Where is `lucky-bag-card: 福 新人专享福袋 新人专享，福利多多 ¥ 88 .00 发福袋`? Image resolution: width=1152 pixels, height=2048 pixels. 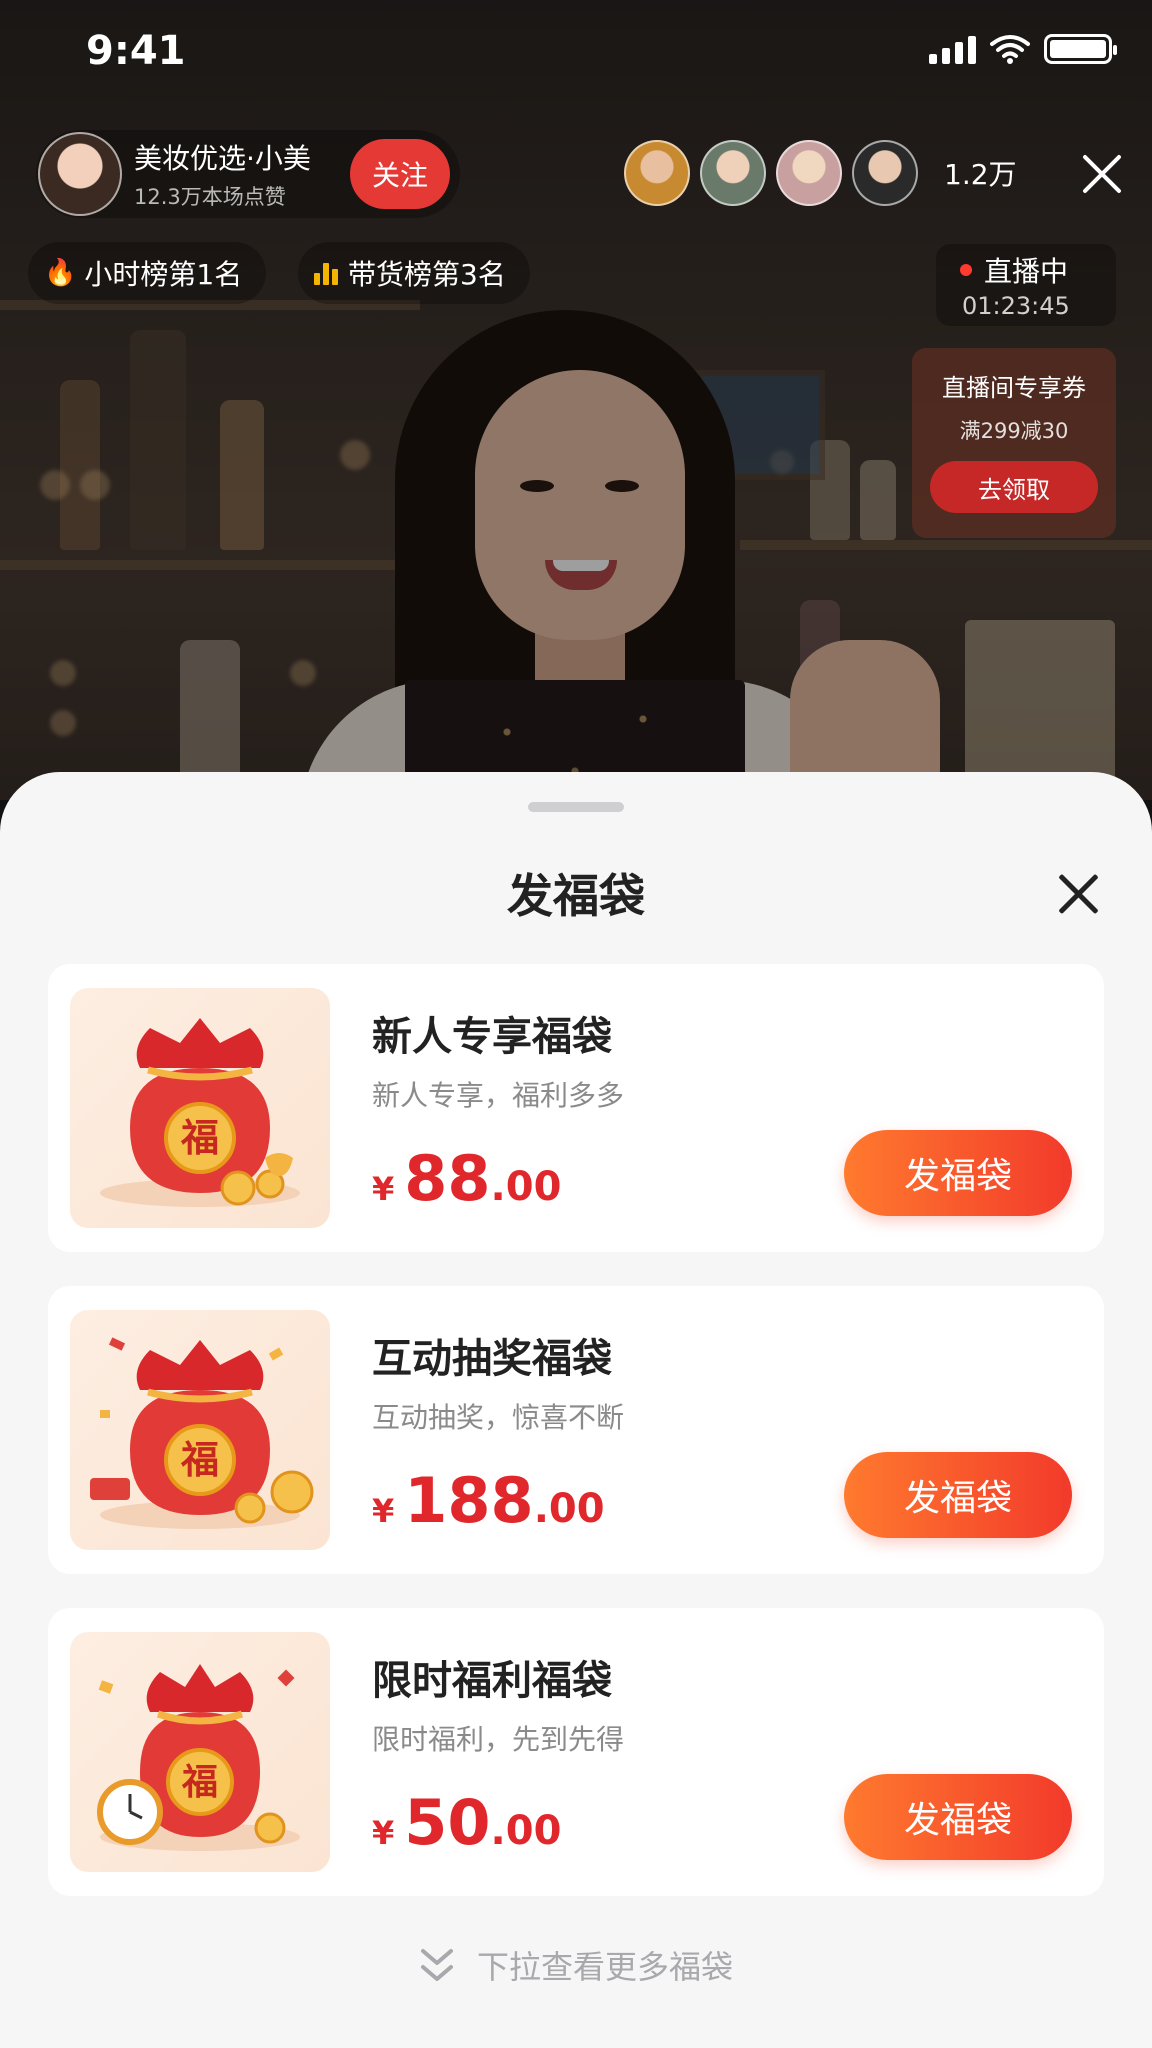
lucky-bag-card: 福 新人专享福袋 新人专享，福利多多 ¥ 88 .00 发福袋 is located at coordinates (576, 1108).